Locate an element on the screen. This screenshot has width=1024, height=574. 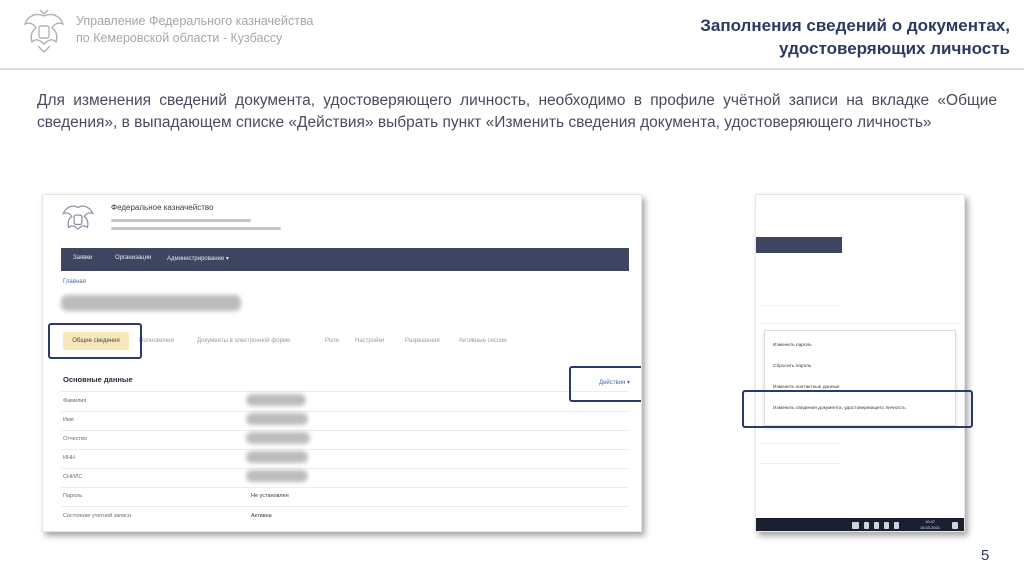
field-label: Отчество is located at coordinates (75, 439).